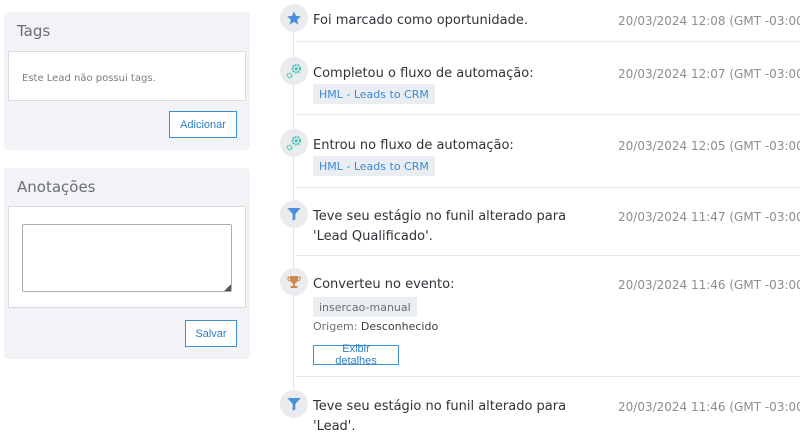 This screenshot has width=800, height=437. I want to click on trophy-icon, so click(294, 282).